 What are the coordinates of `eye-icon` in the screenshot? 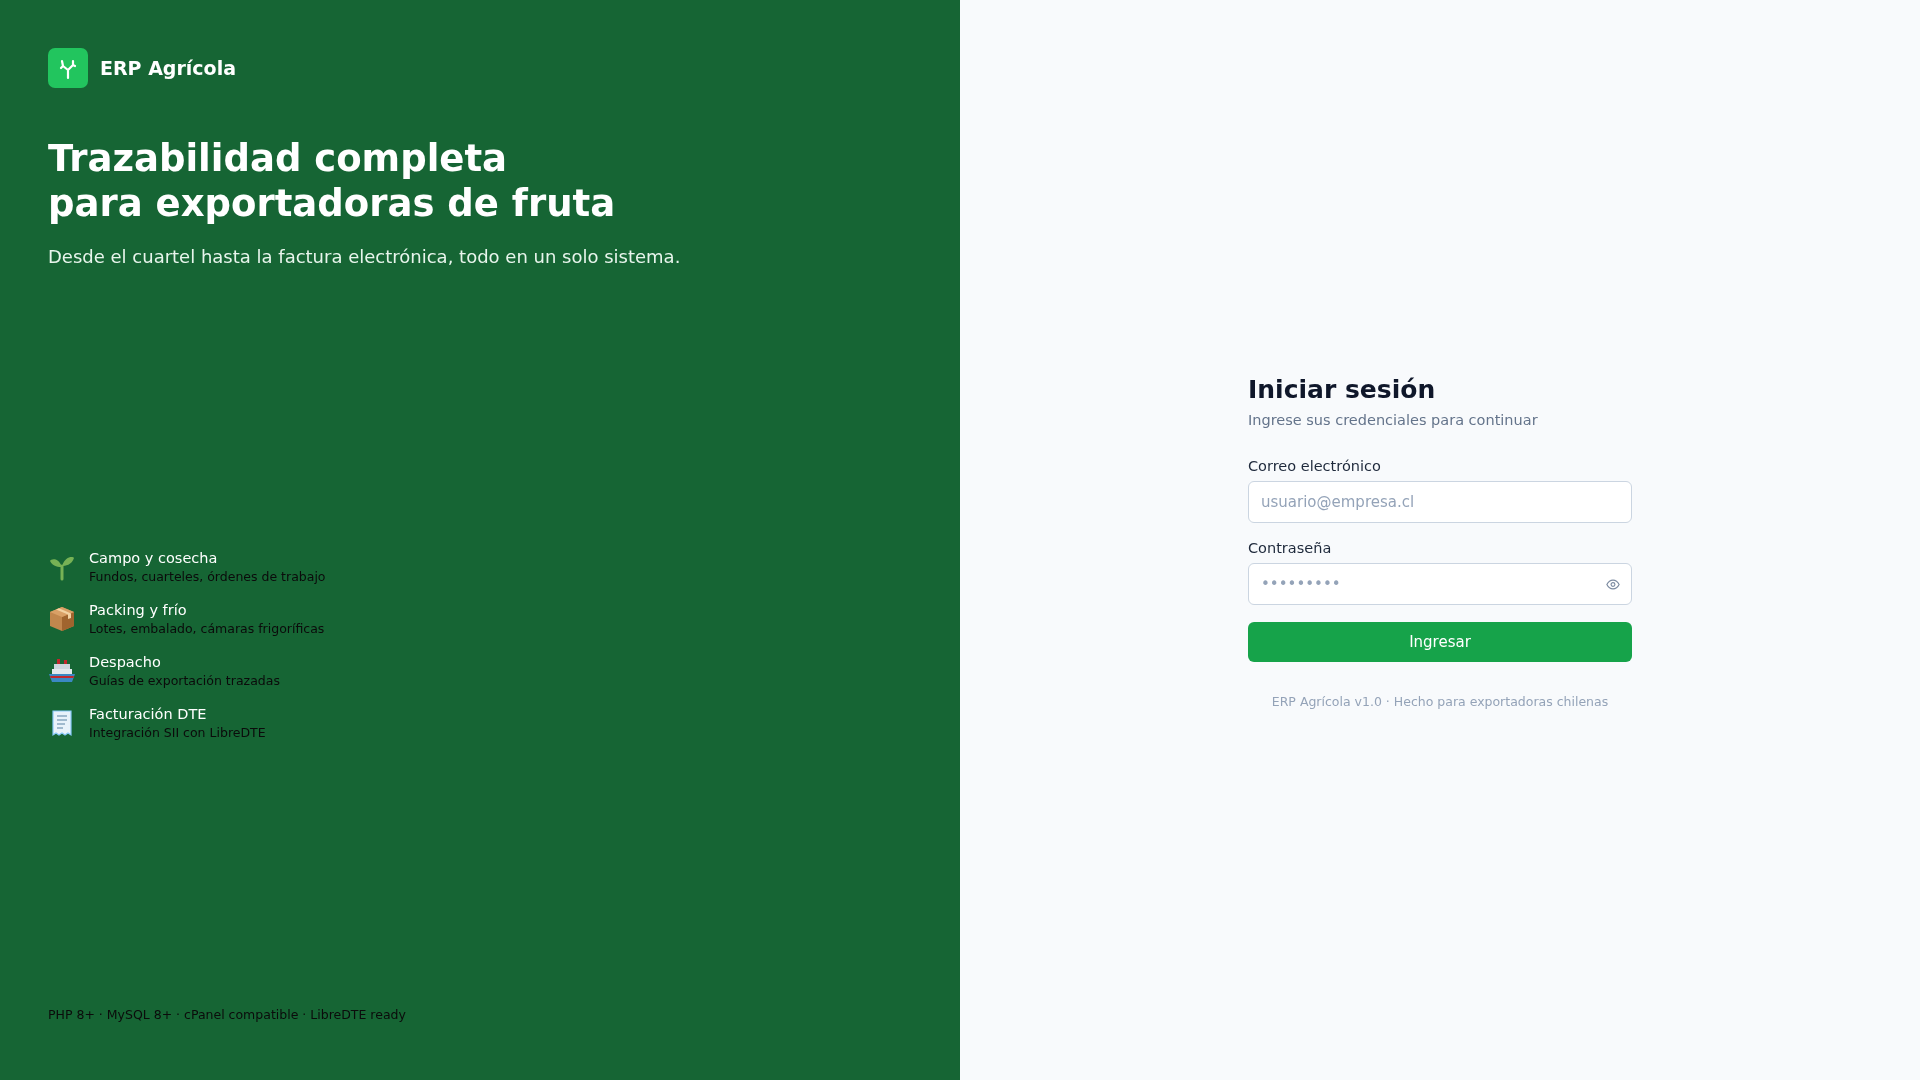 It's located at (1613, 584).